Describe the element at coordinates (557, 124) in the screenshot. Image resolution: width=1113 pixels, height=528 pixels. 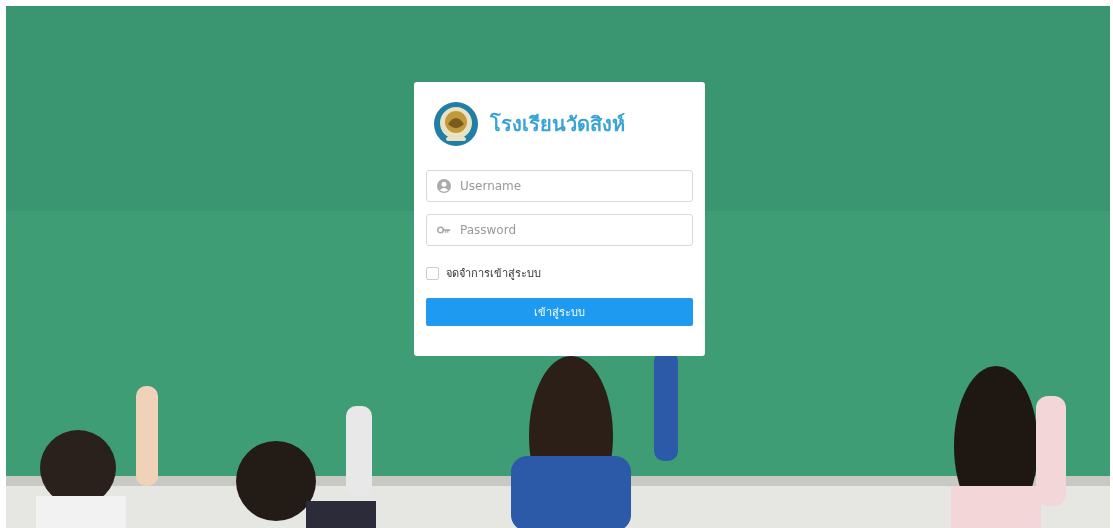
I see `school-name: โรงเรียนวัดสิงห์` at that location.